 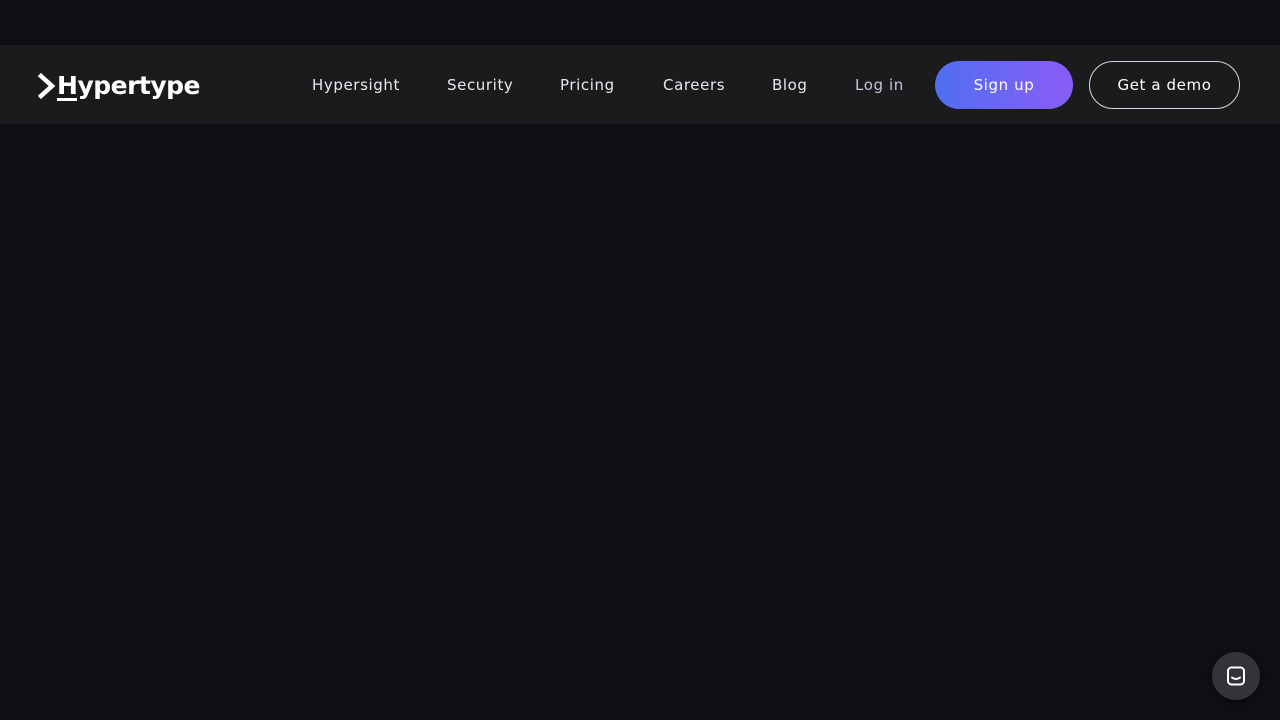 What do you see at coordinates (587, 85) in the screenshot?
I see `nav-item-pricing: Pricing` at bounding box center [587, 85].